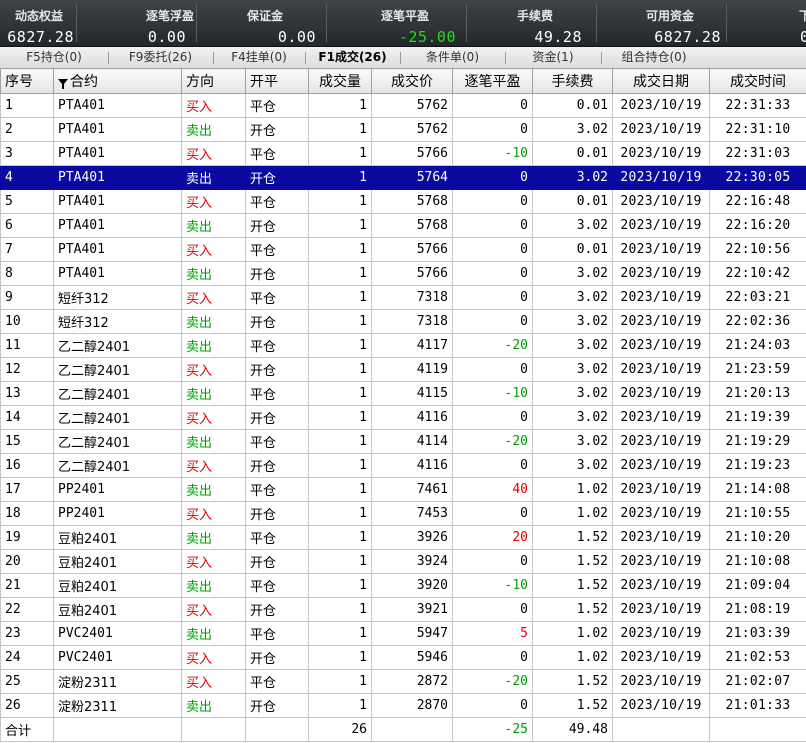 This screenshot has width=806, height=743. What do you see at coordinates (277, 81) in the screenshot?
I see `column-header-open-close: 开平` at bounding box center [277, 81].